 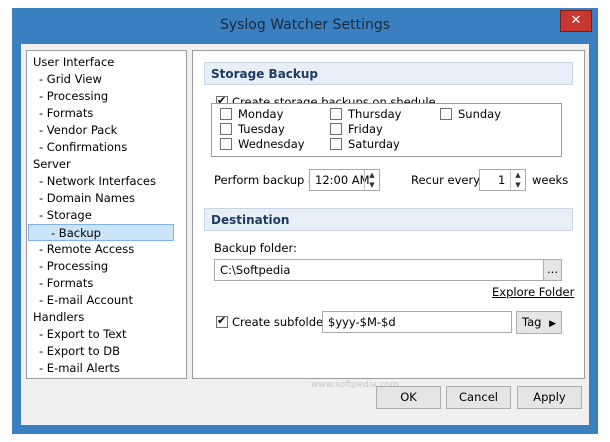 I want to click on tree-item-handlers: Handlers, so click(x=58, y=317).